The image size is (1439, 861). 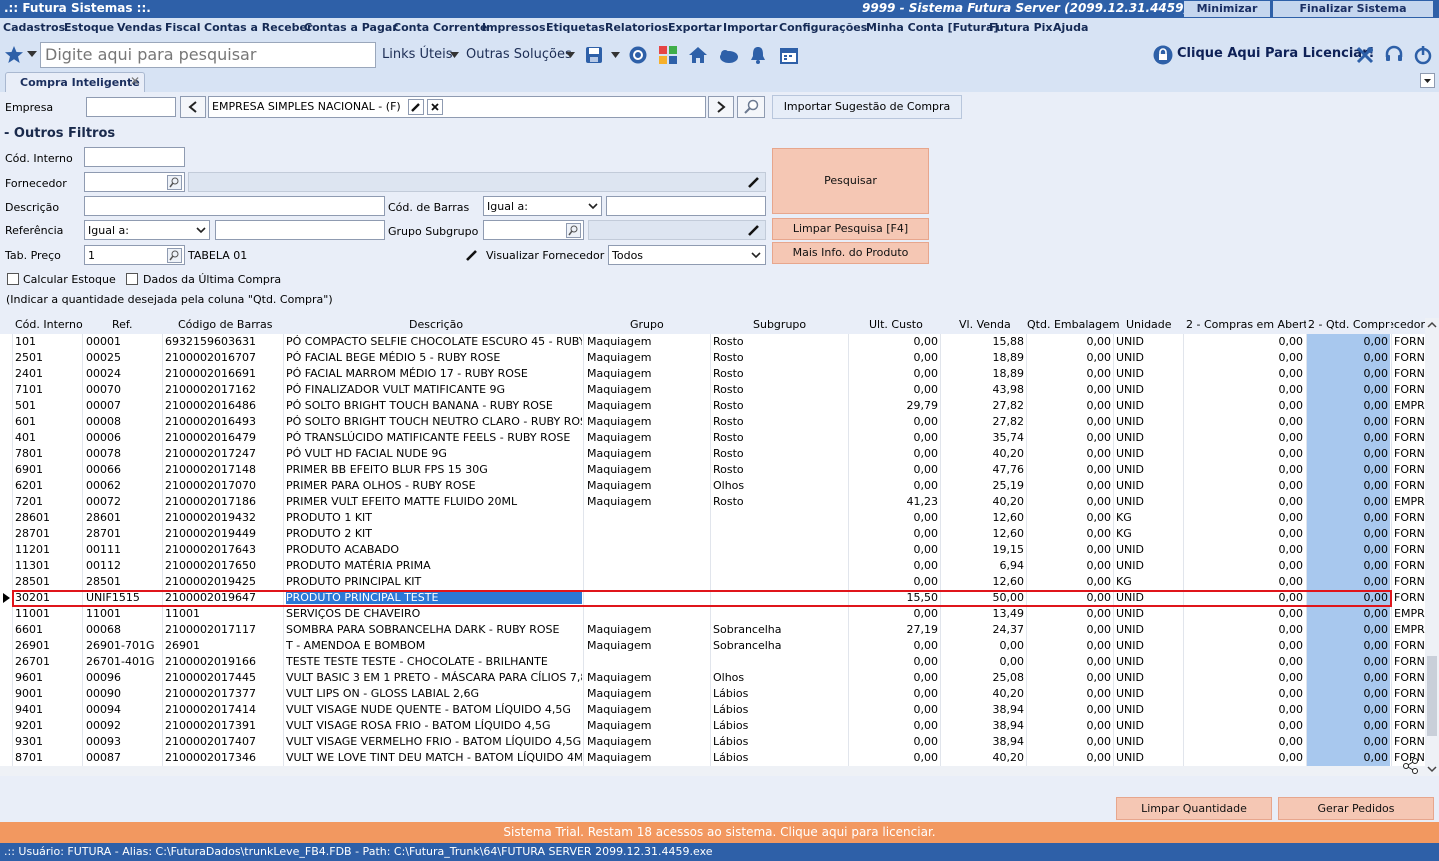 I want to click on menu-contas-receber: Contas a Receber, so click(x=258, y=27).